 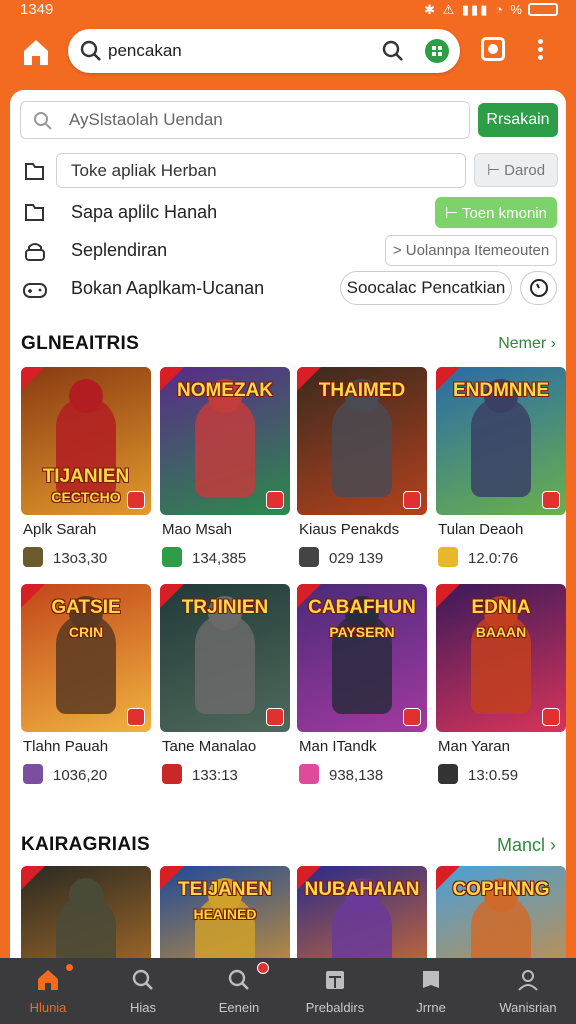 What do you see at coordinates (37, 9) in the screenshot?
I see `status-time: 1349` at bounding box center [37, 9].